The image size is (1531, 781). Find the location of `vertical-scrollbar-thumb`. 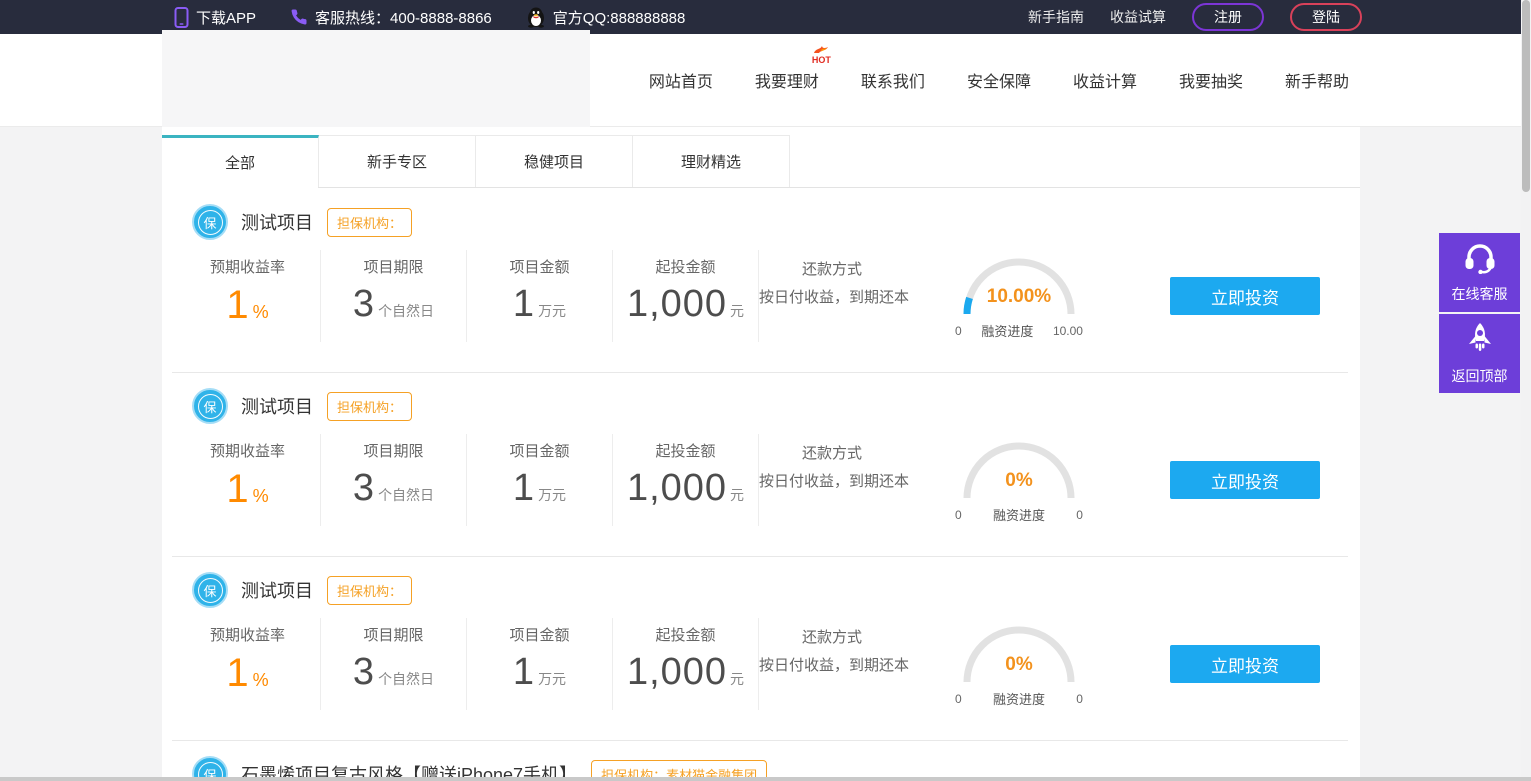

vertical-scrollbar-thumb is located at coordinates (1526, 96).